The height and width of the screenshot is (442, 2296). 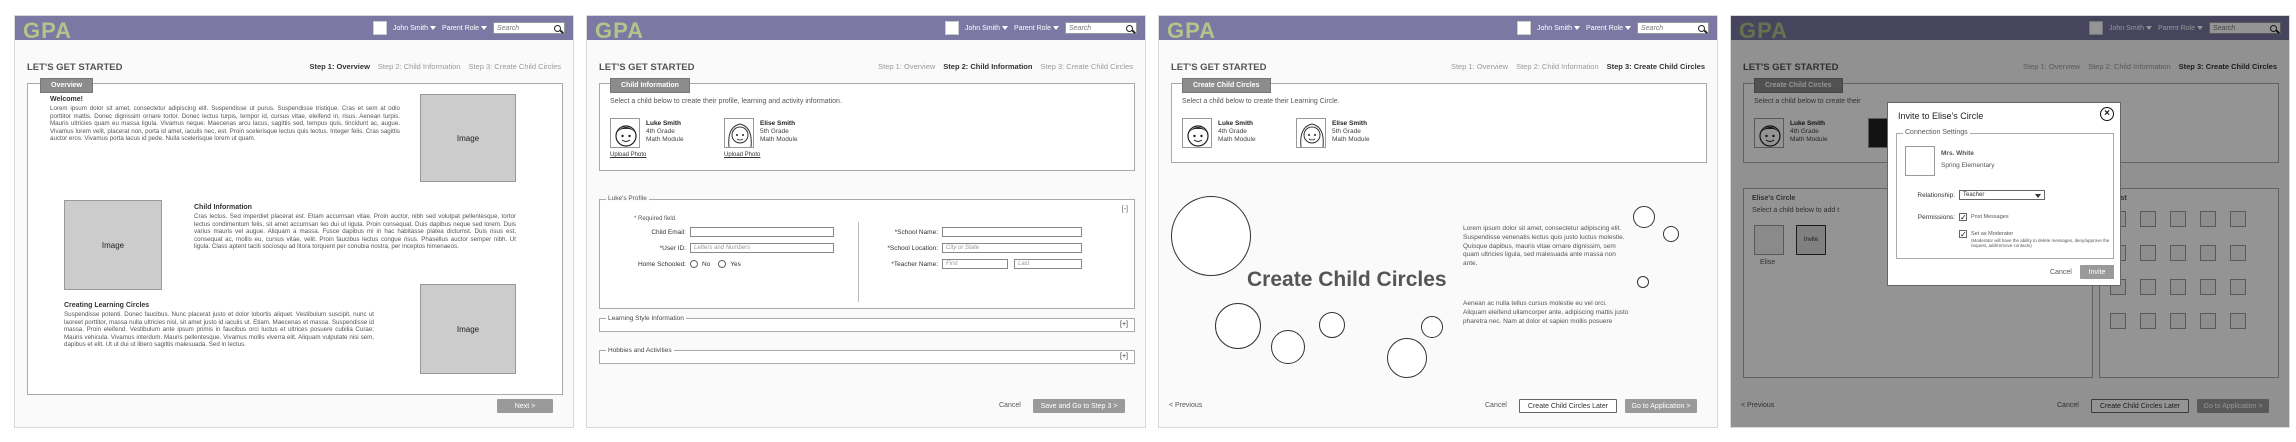 I want to click on post-messages-checkbox: ✓, so click(x=1963, y=217).